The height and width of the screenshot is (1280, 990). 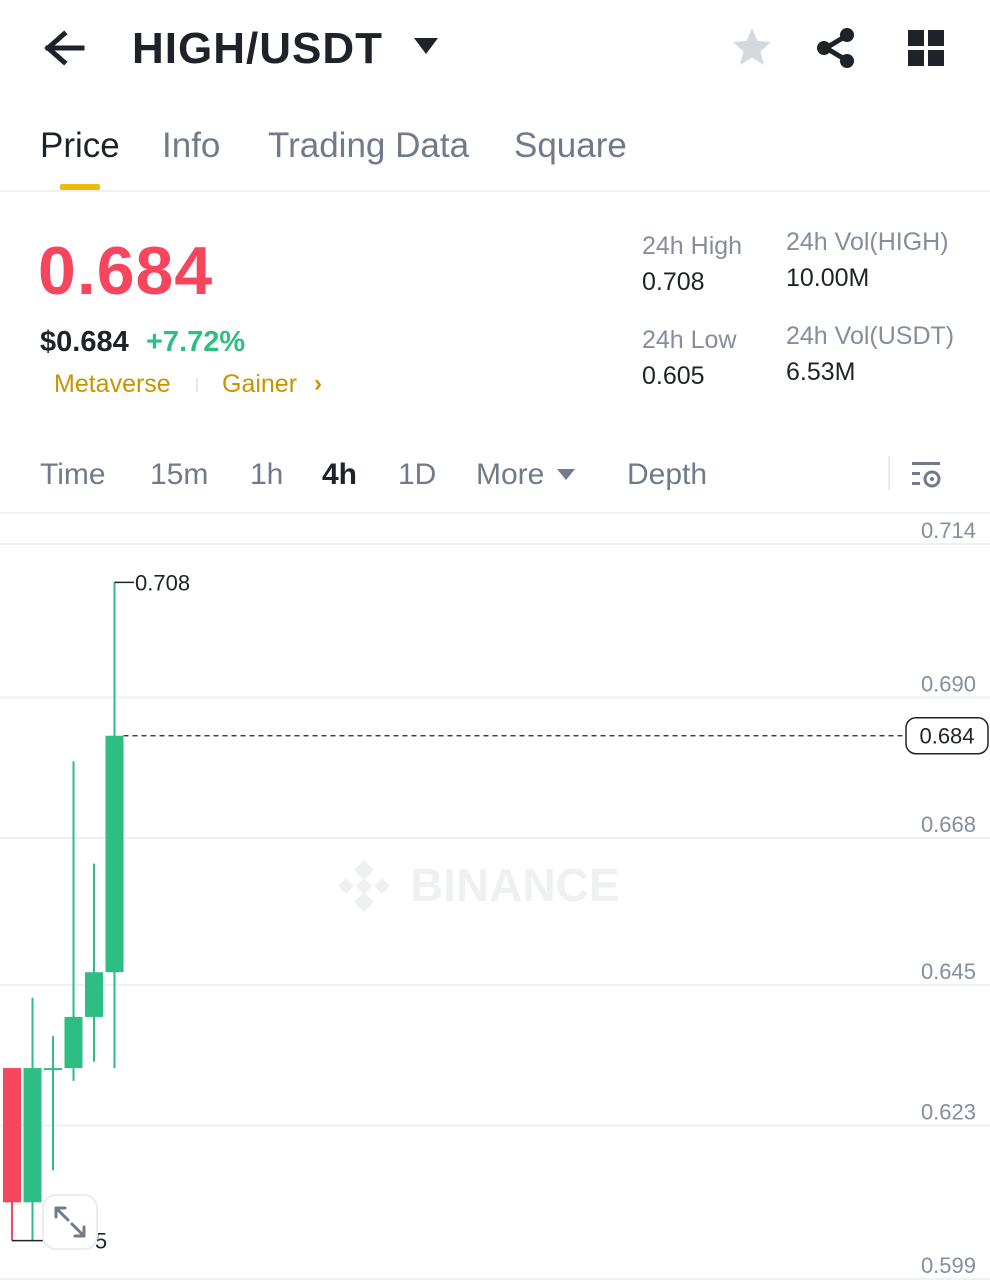 What do you see at coordinates (752, 48) in the screenshot?
I see `favorite-star-icon` at bounding box center [752, 48].